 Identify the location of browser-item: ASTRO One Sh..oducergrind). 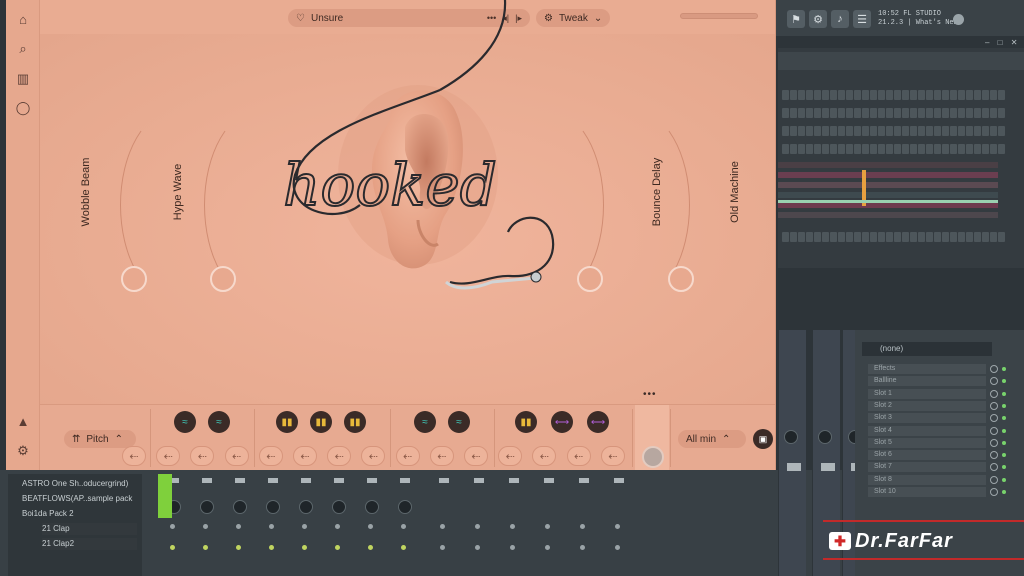
(81, 484).